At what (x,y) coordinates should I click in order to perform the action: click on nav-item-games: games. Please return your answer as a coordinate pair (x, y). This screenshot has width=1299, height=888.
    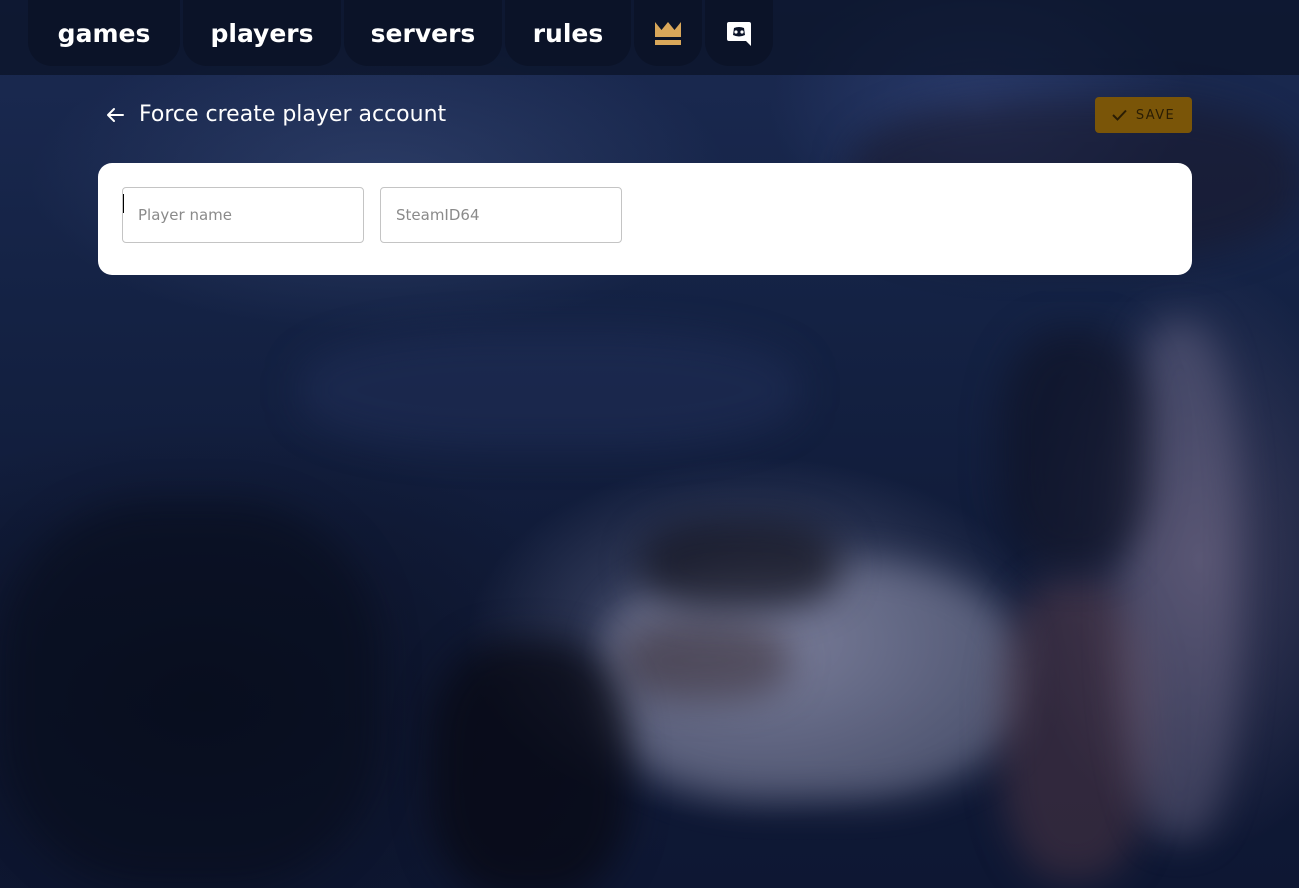
    Looking at the image, I should click on (104, 33).